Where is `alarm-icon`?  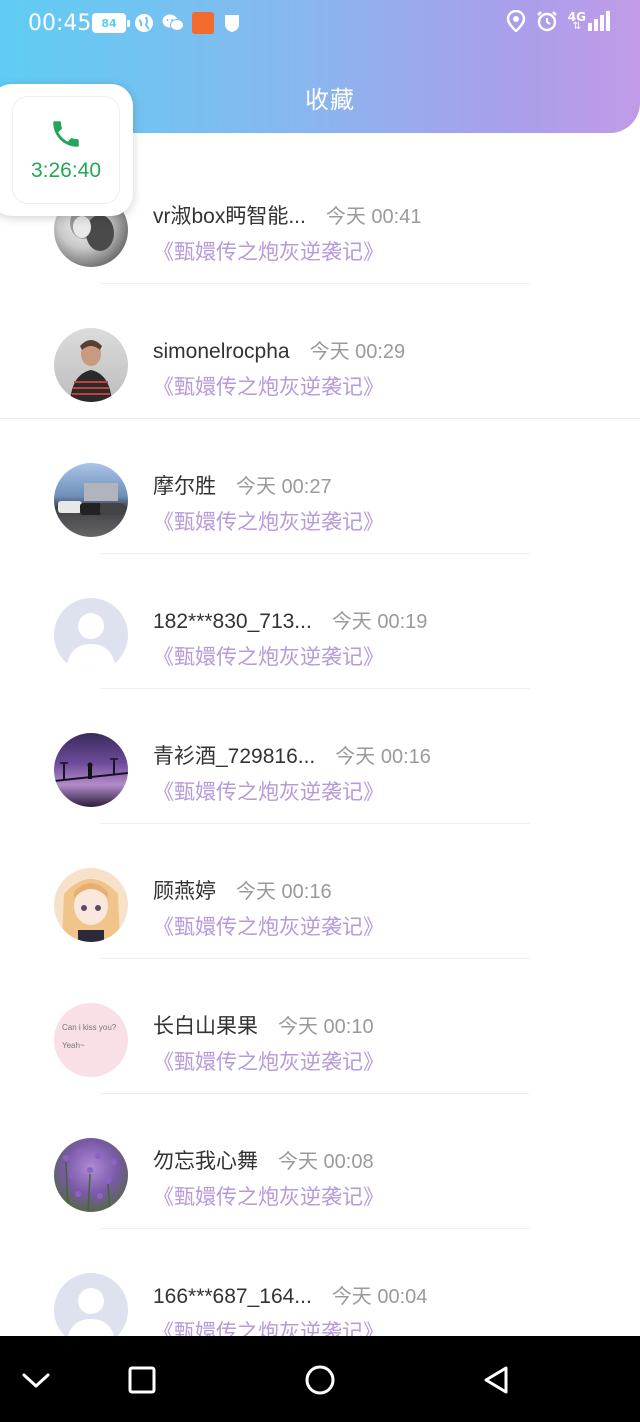
alarm-icon is located at coordinates (546, 21).